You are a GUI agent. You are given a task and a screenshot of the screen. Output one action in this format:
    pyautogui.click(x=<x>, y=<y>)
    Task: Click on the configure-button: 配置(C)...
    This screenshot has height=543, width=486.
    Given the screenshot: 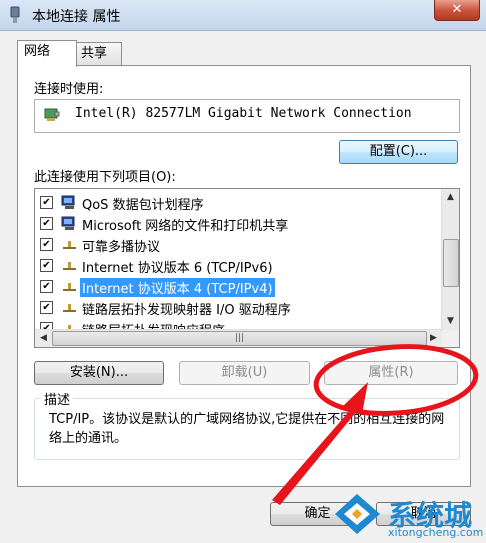 What is the action you would take?
    pyautogui.click(x=398, y=152)
    